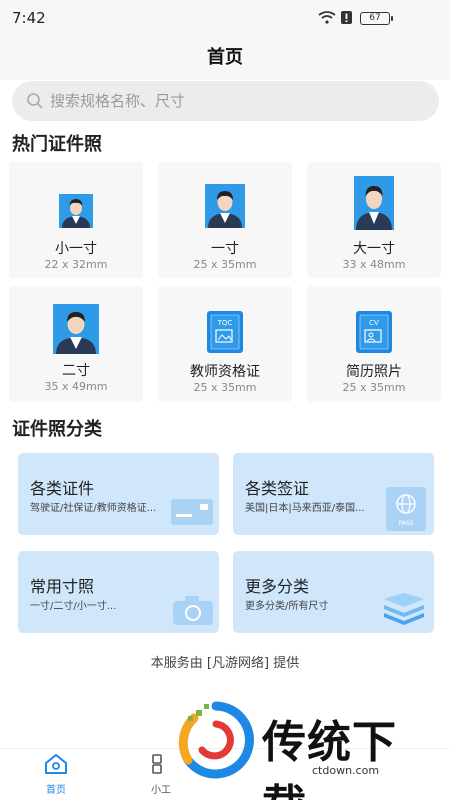 The image size is (450, 800). What do you see at coordinates (346, 17) in the screenshot?
I see `alert-icon` at bounding box center [346, 17].